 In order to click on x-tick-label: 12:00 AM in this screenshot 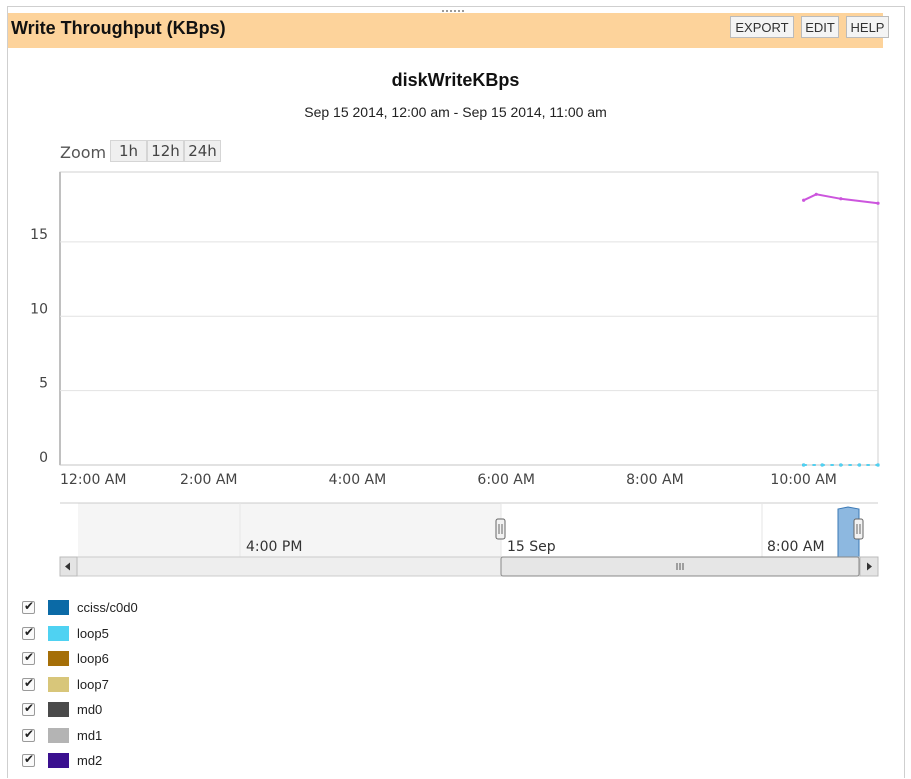, I will do `click(93, 480)`.